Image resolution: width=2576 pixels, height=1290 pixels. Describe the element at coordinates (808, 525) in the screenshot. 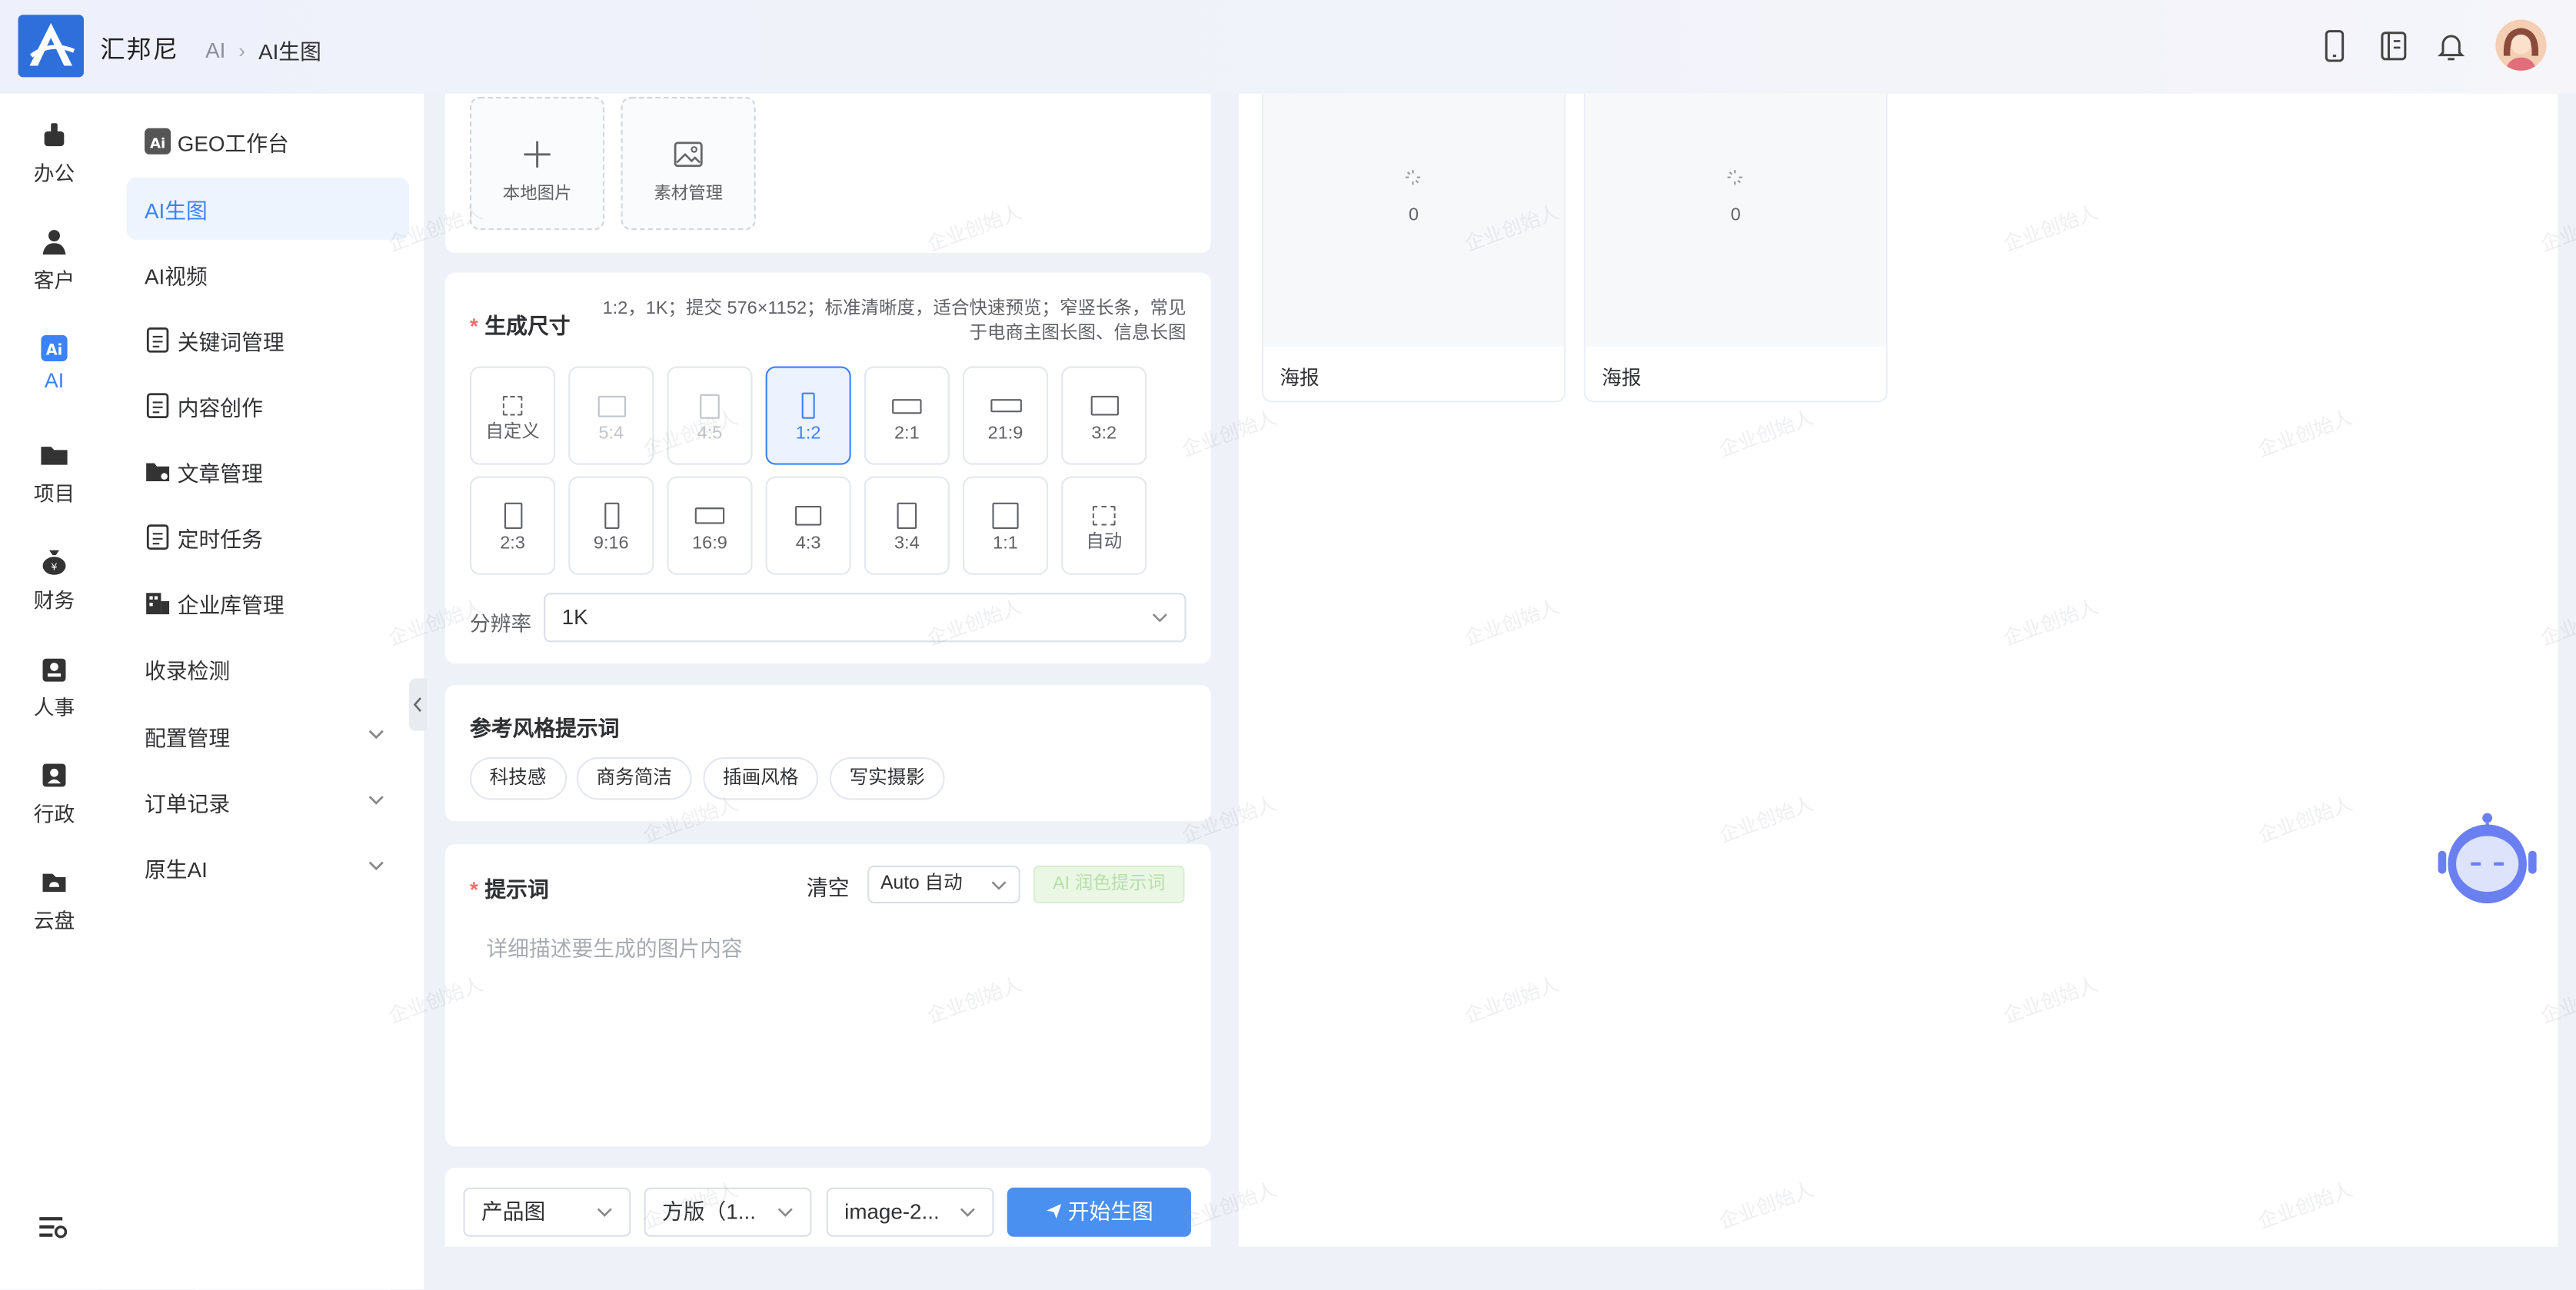

I see `ratio-option: 4:3` at that location.